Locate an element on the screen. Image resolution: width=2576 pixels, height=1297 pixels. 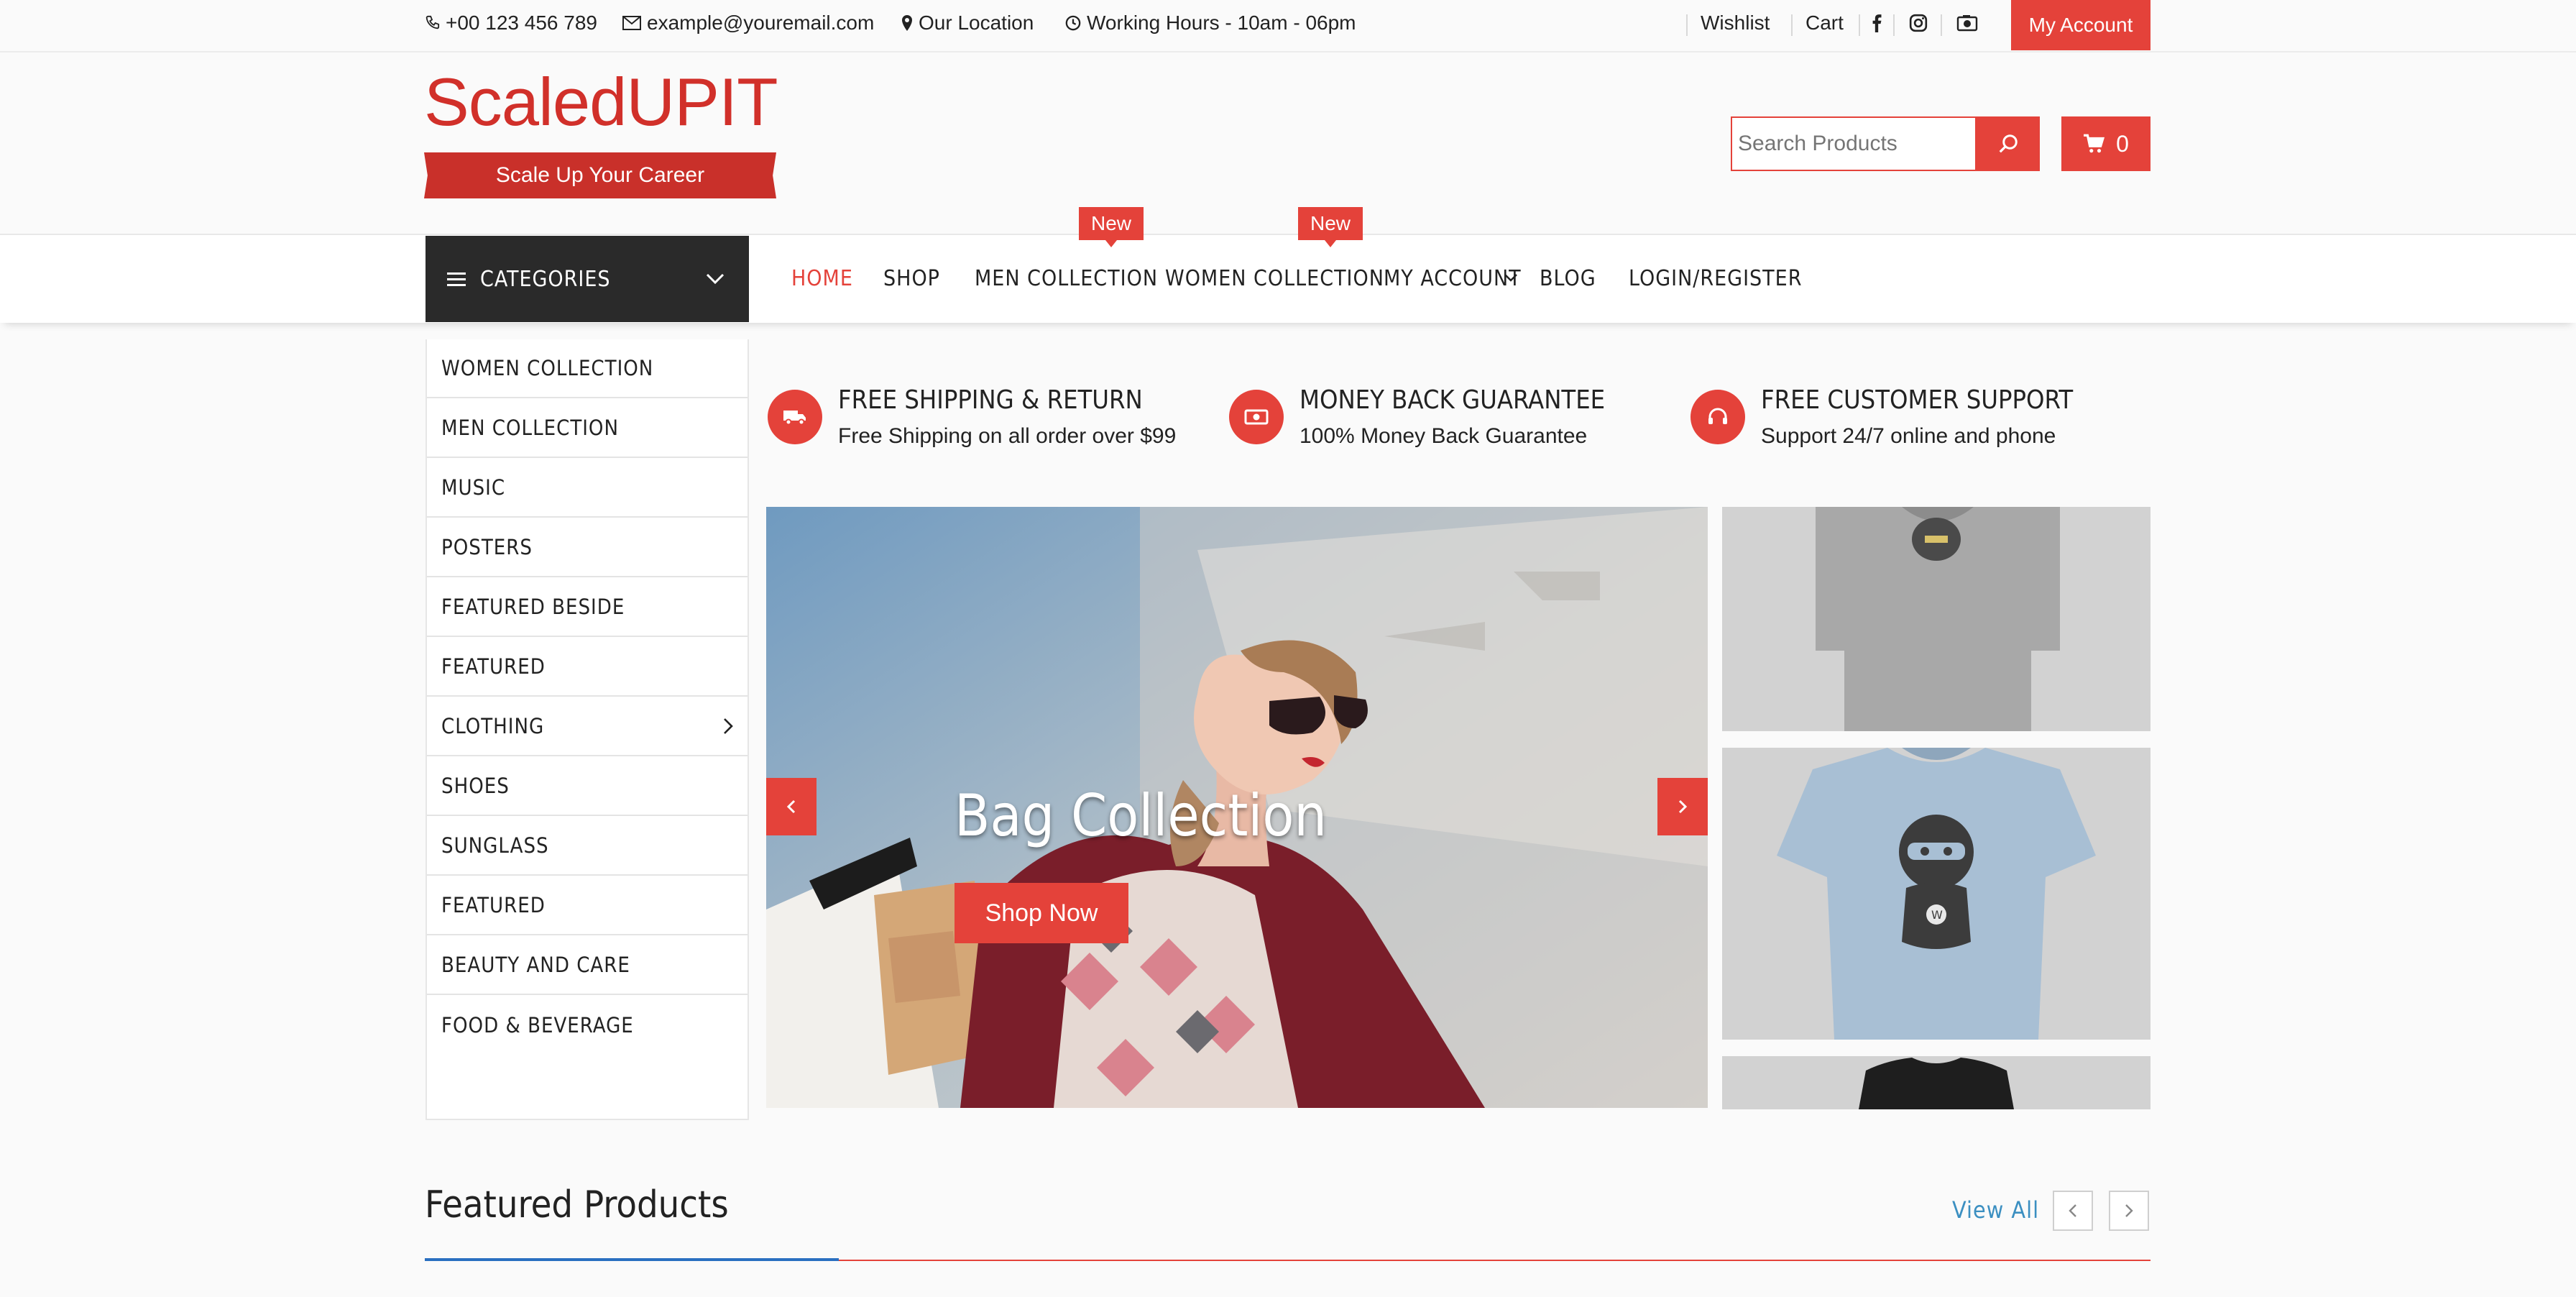
section-title: Featured Products is located at coordinates (577, 1205).